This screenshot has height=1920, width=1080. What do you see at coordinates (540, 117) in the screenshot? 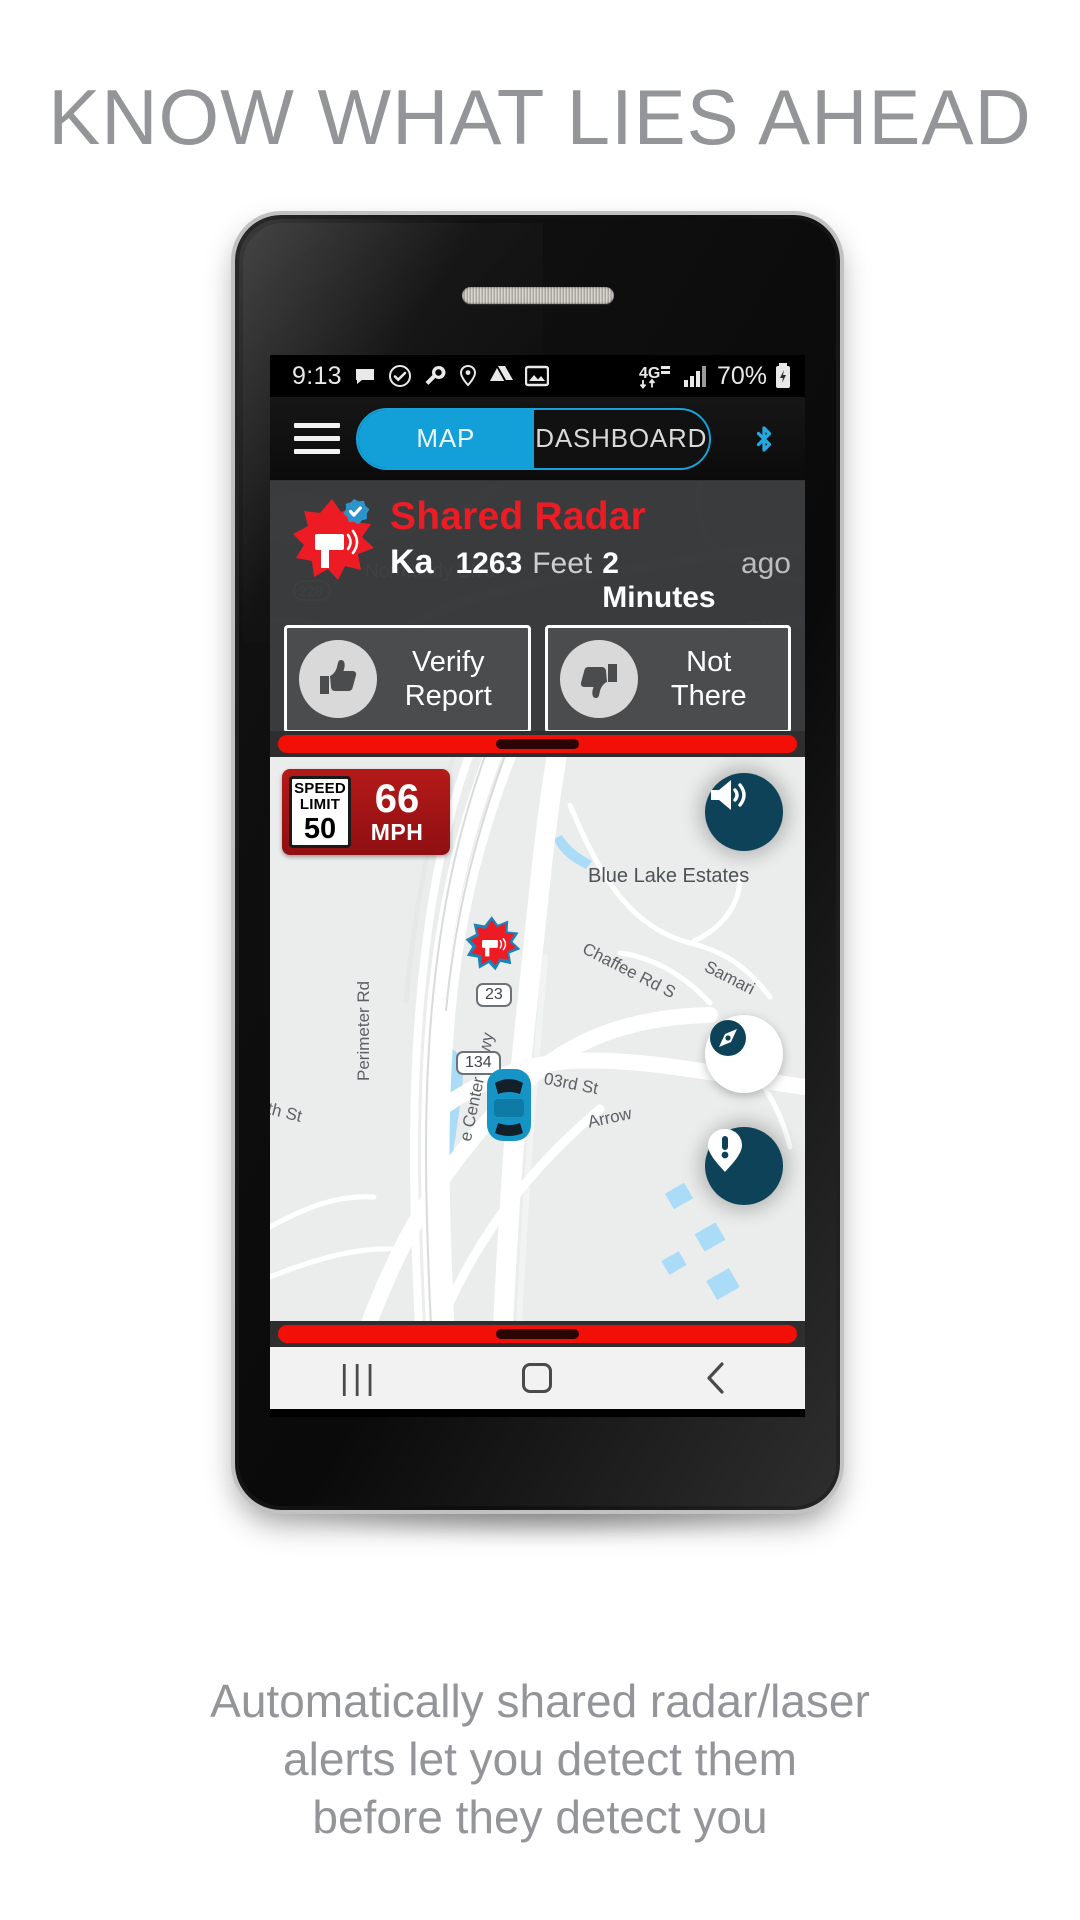
I see `page-title: KNOW WHAT LIES AHEAD` at bounding box center [540, 117].